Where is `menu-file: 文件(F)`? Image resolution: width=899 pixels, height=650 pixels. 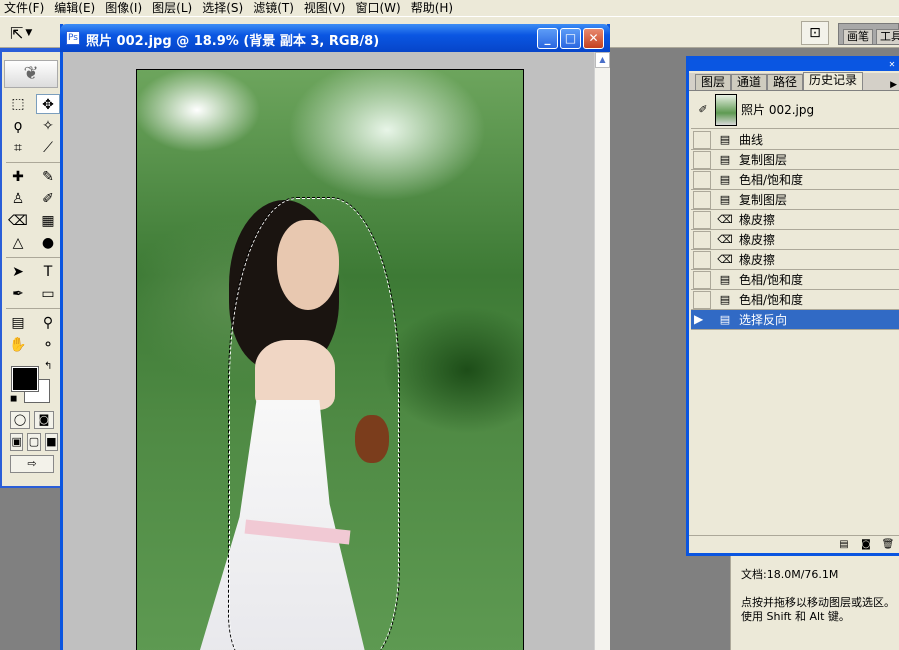 menu-file: 文件(F) is located at coordinates (25, 8).